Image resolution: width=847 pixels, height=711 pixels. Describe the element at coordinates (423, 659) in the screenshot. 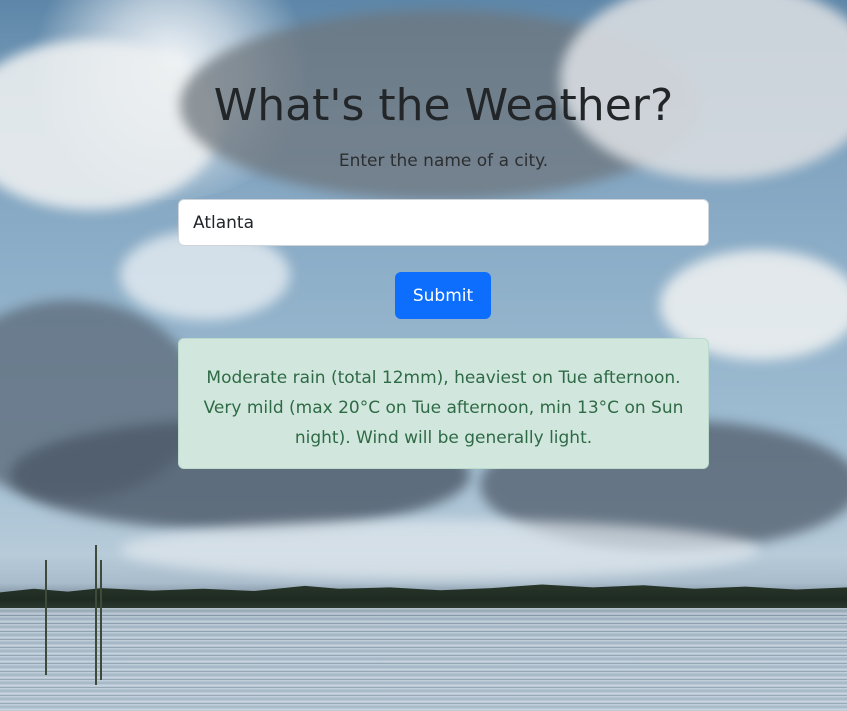

I see `lake-water` at that location.